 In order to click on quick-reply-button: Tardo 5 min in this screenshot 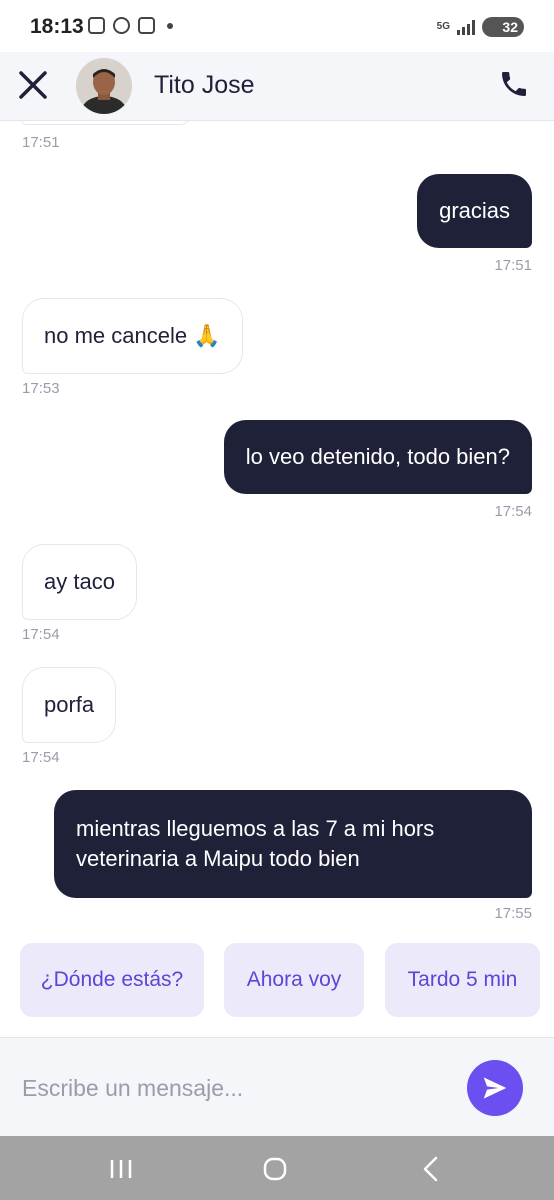, I will do `click(462, 980)`.